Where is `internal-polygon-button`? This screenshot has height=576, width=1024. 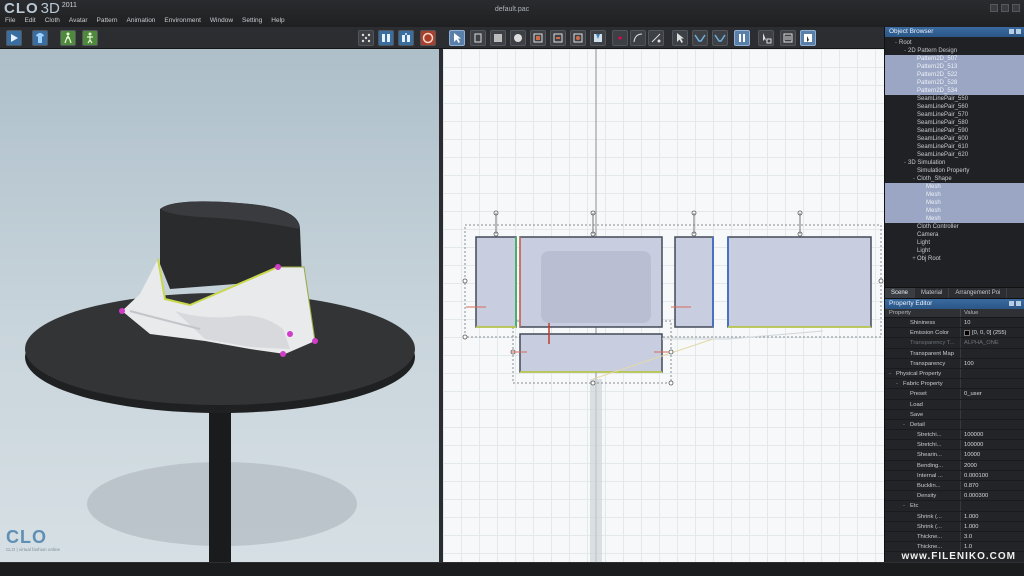
internal-polygon-button is located at coordinates (538, 38).